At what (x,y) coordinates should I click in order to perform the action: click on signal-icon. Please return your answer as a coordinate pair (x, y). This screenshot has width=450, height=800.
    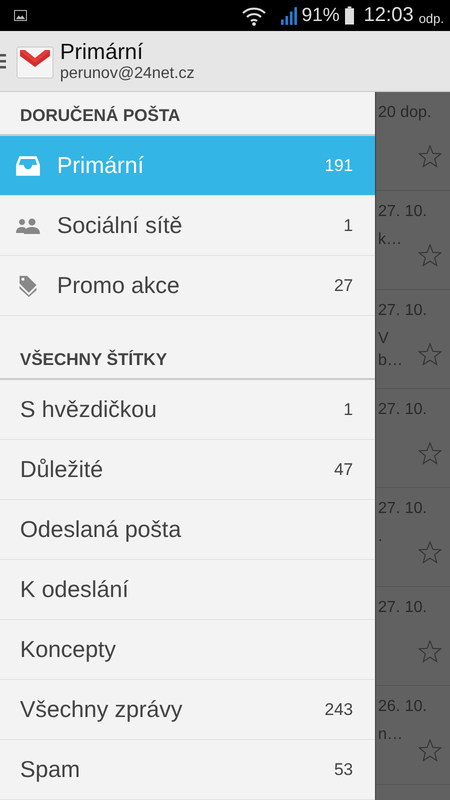
    Looking at the image, I should click on (288, 15).